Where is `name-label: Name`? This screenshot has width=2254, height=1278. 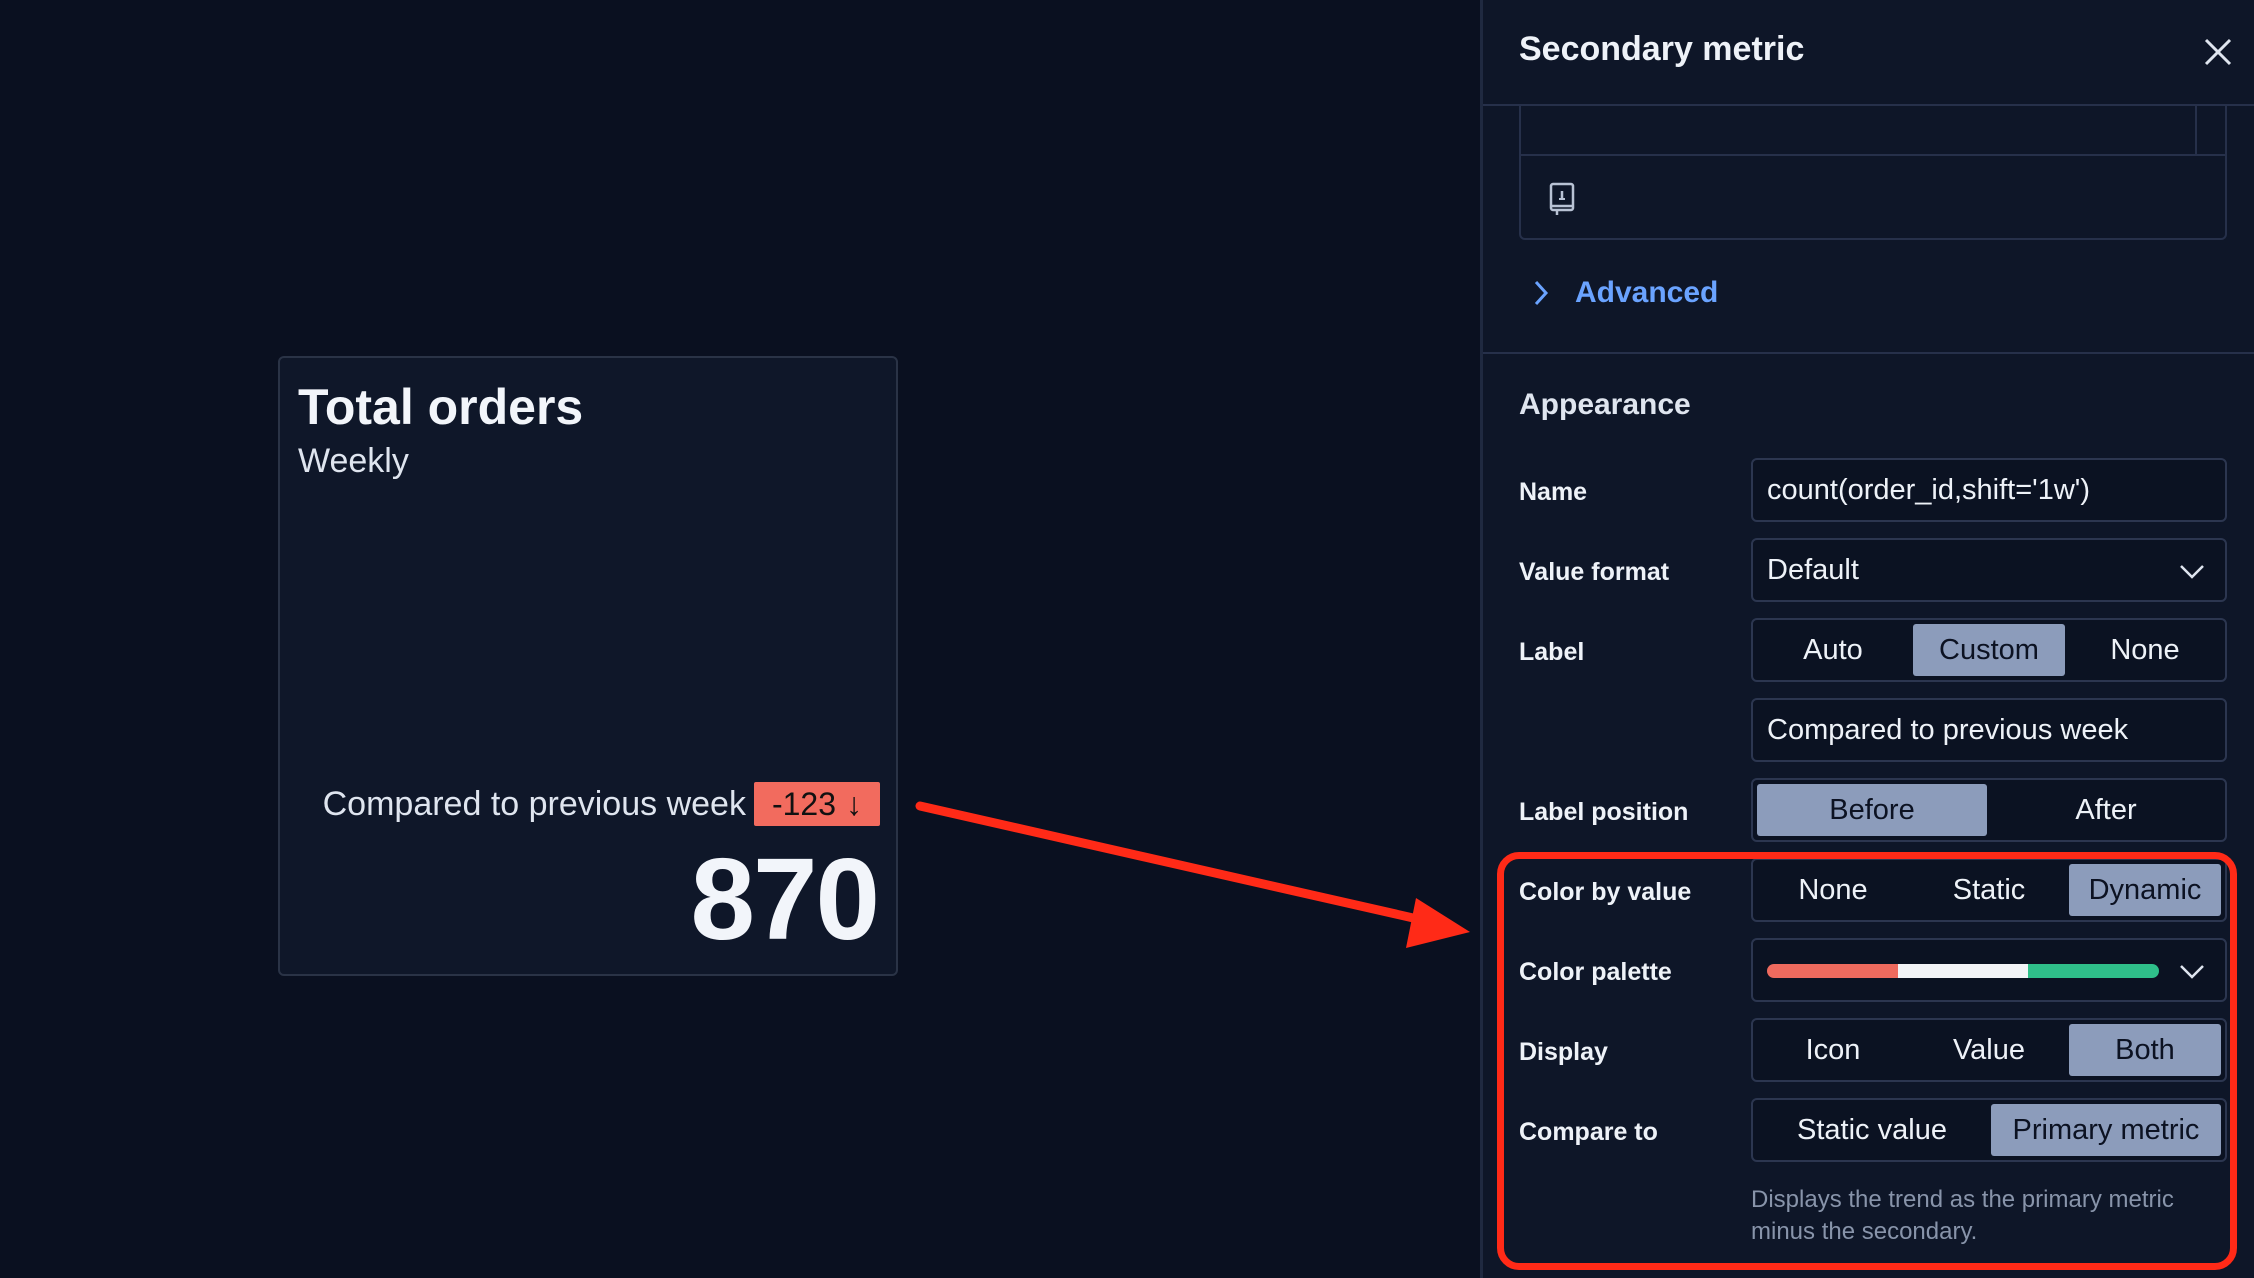
name-label: Name is located at coordinates (1553, 492).